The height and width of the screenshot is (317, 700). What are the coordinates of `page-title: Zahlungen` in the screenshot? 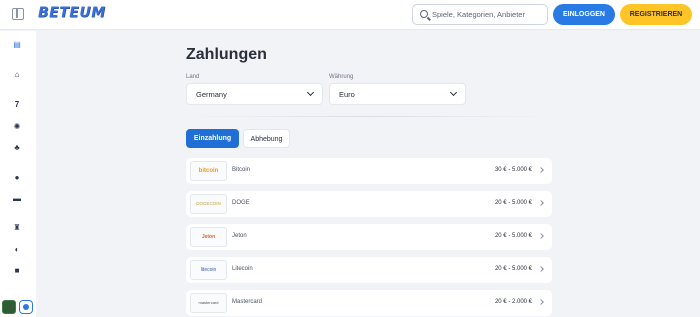 It's located at (226, 54).